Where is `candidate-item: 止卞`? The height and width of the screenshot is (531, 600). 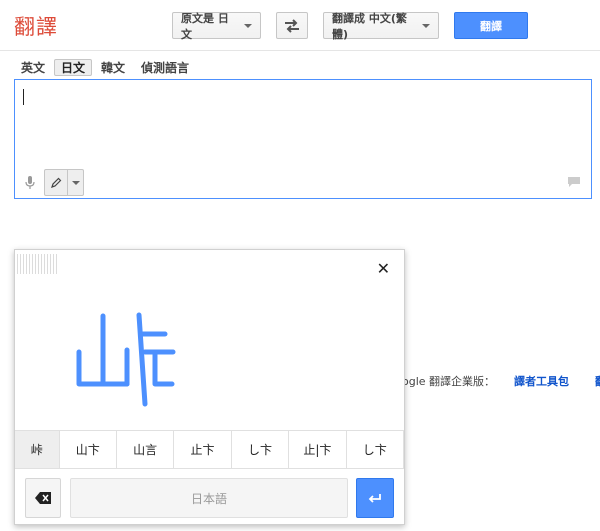
candidate-item: 止卞 is located at coordinates (203, 449).